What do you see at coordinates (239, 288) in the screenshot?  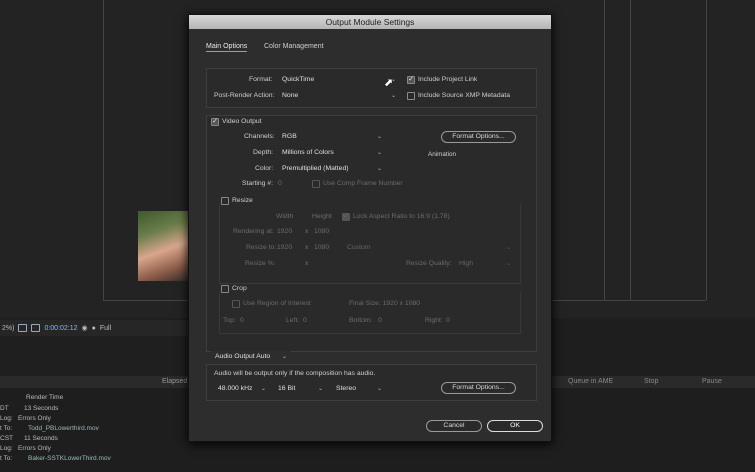 I see `crop-label: Crop` at bounding box center [239, 288].